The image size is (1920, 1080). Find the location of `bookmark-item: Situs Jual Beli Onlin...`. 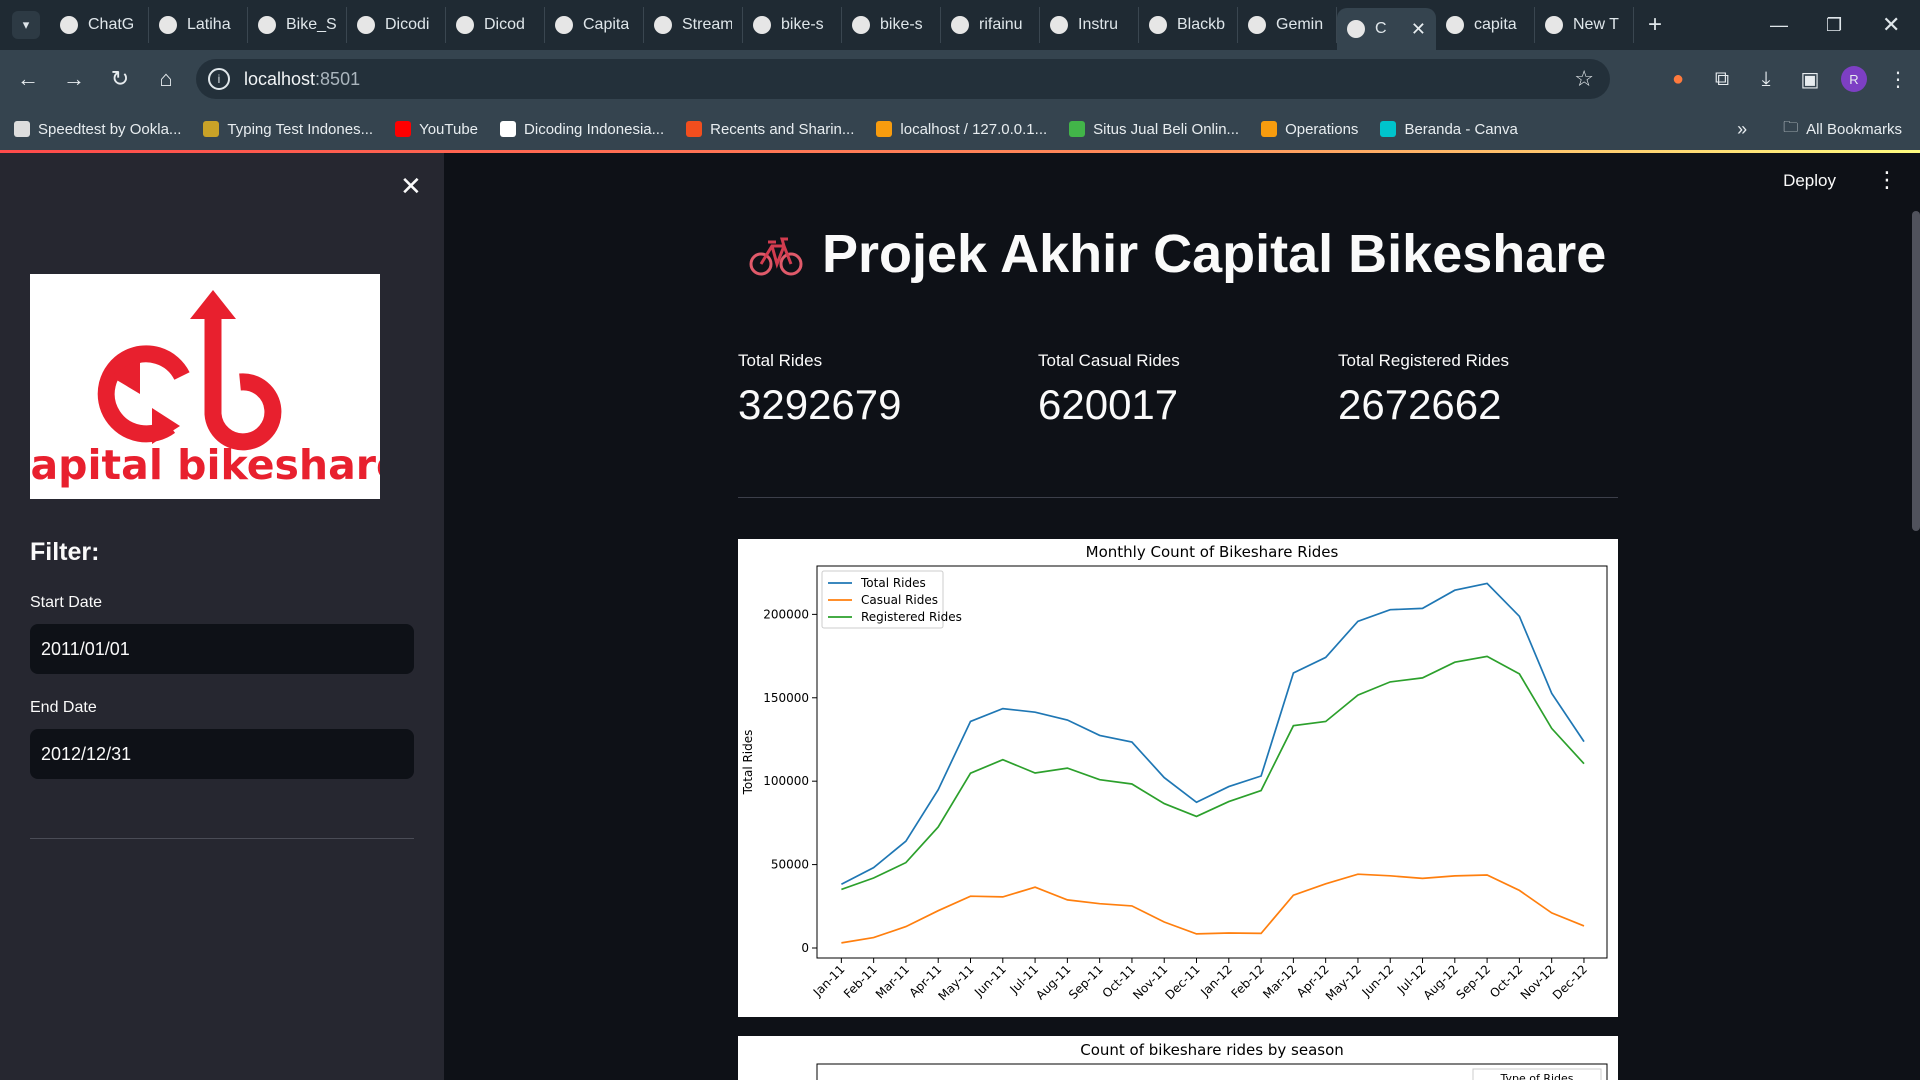

bookmark-item: Situs Jual Beli Onlin... is located at coordinates (1154, 129).